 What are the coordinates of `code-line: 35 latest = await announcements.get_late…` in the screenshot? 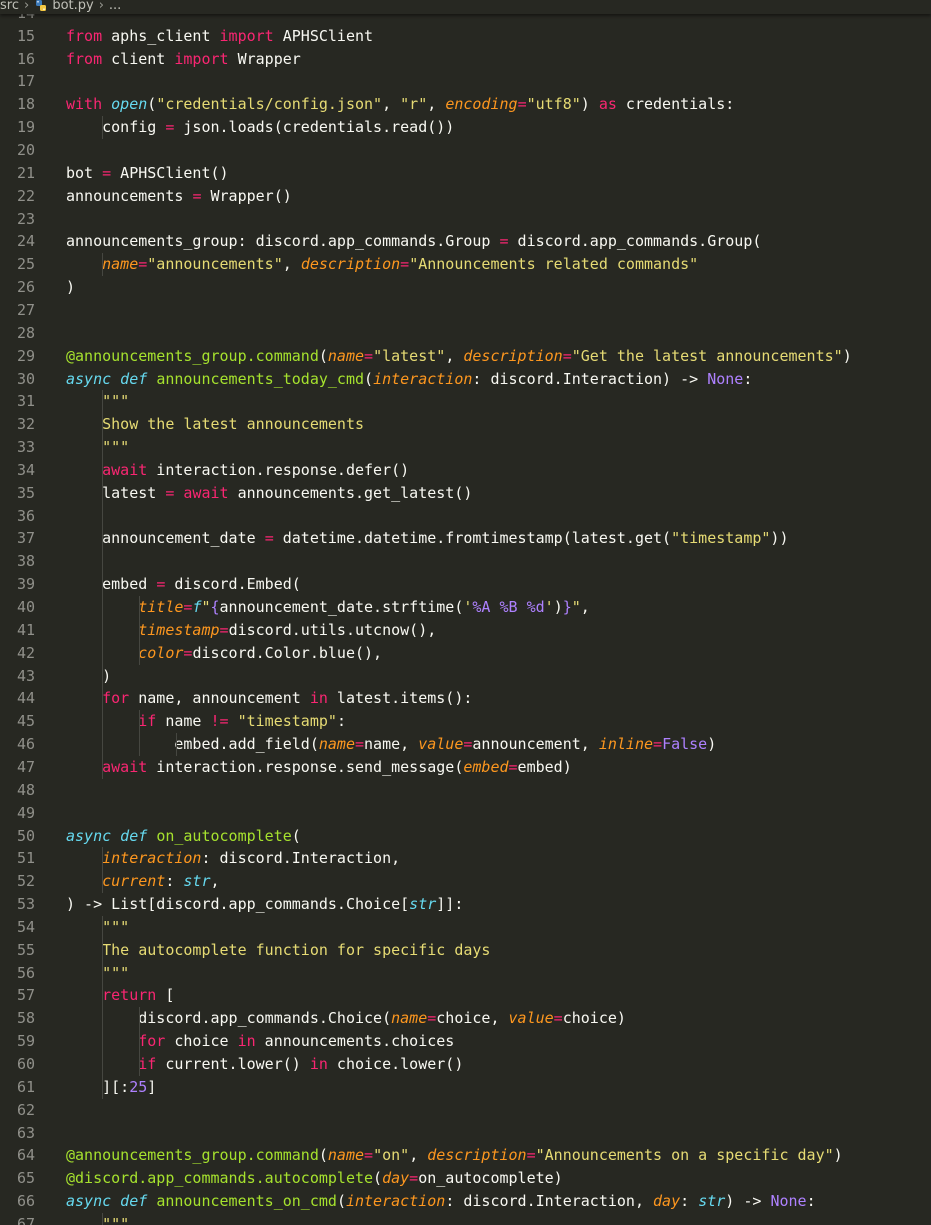 It's located at (465, 493).